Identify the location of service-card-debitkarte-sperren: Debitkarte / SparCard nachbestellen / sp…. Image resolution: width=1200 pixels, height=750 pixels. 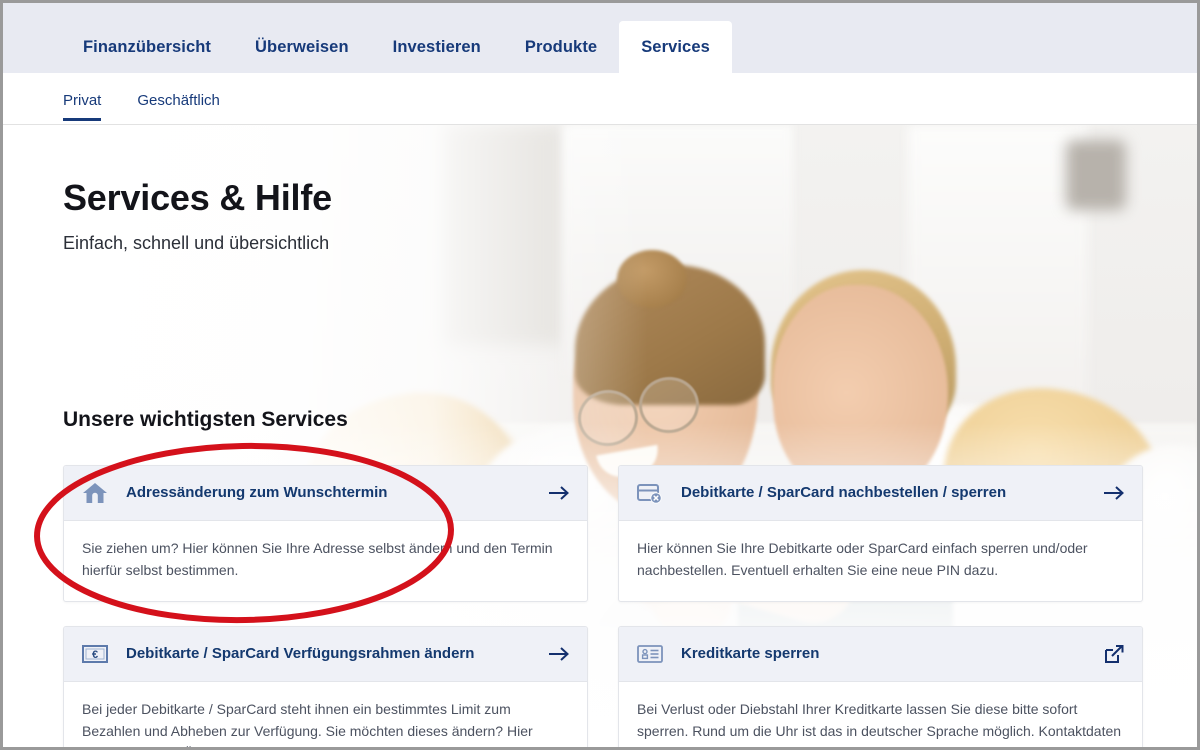
(880, 534).